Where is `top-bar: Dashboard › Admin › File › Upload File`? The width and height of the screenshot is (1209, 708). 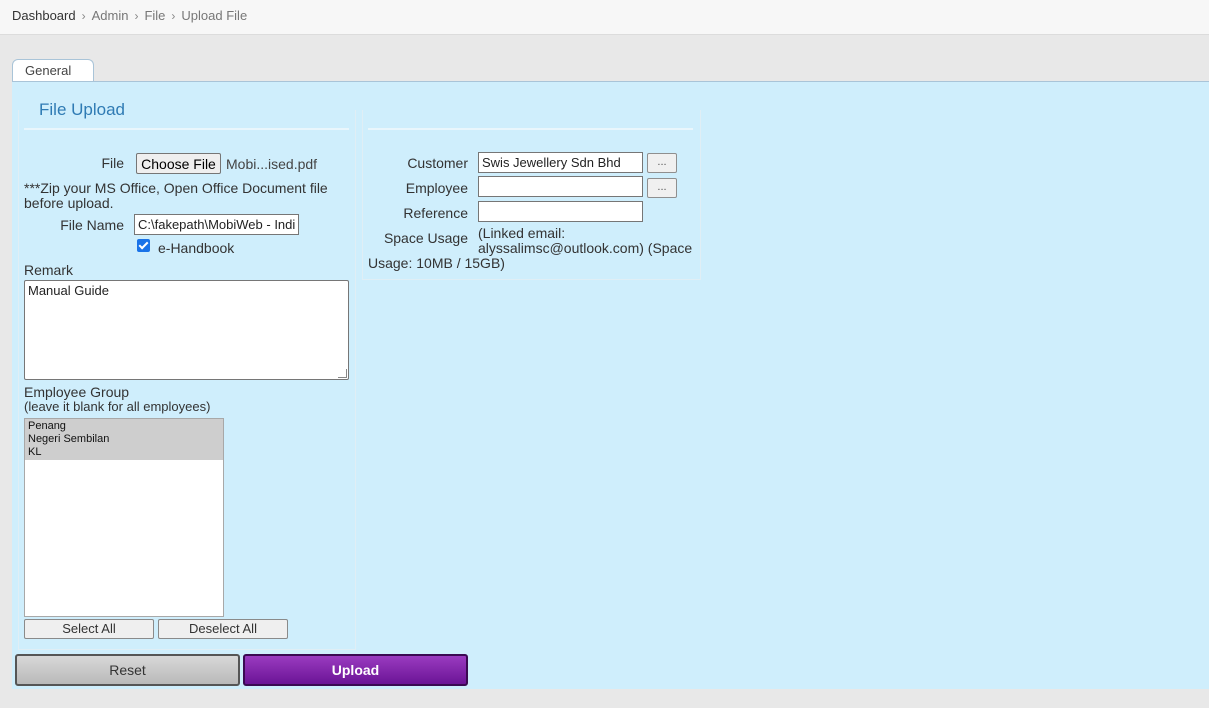
top-bar: Dashboard › Admin › File › Upload File is located at coordinates (604, 17).